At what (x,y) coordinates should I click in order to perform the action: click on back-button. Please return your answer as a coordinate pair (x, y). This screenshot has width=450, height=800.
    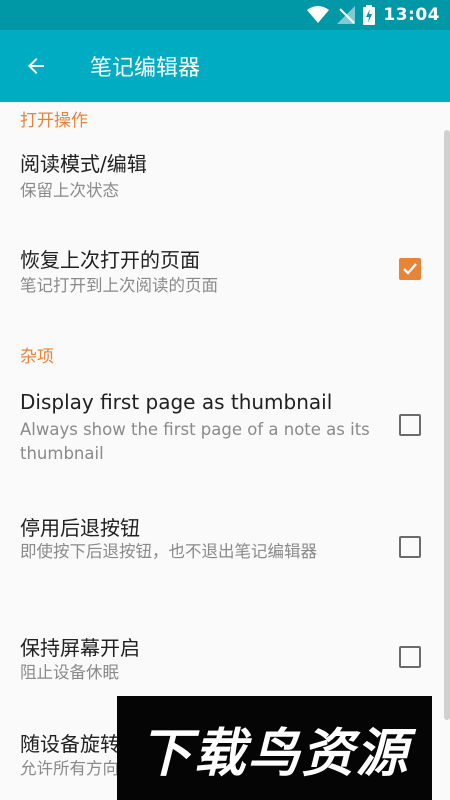
    Looking at the image, I should click on (36, 66).